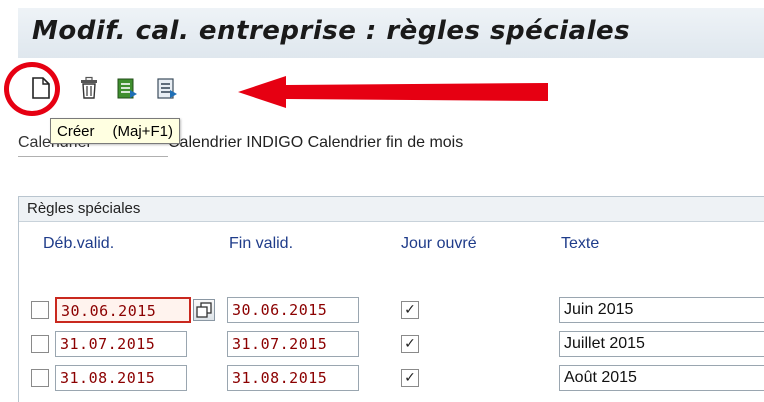 This screenshot has width=764, height=402. What do you see at coordinates (293, 310) in the screenshot?
I see `end-date-field: 30.06.2015` at bounding box center [293, 310].